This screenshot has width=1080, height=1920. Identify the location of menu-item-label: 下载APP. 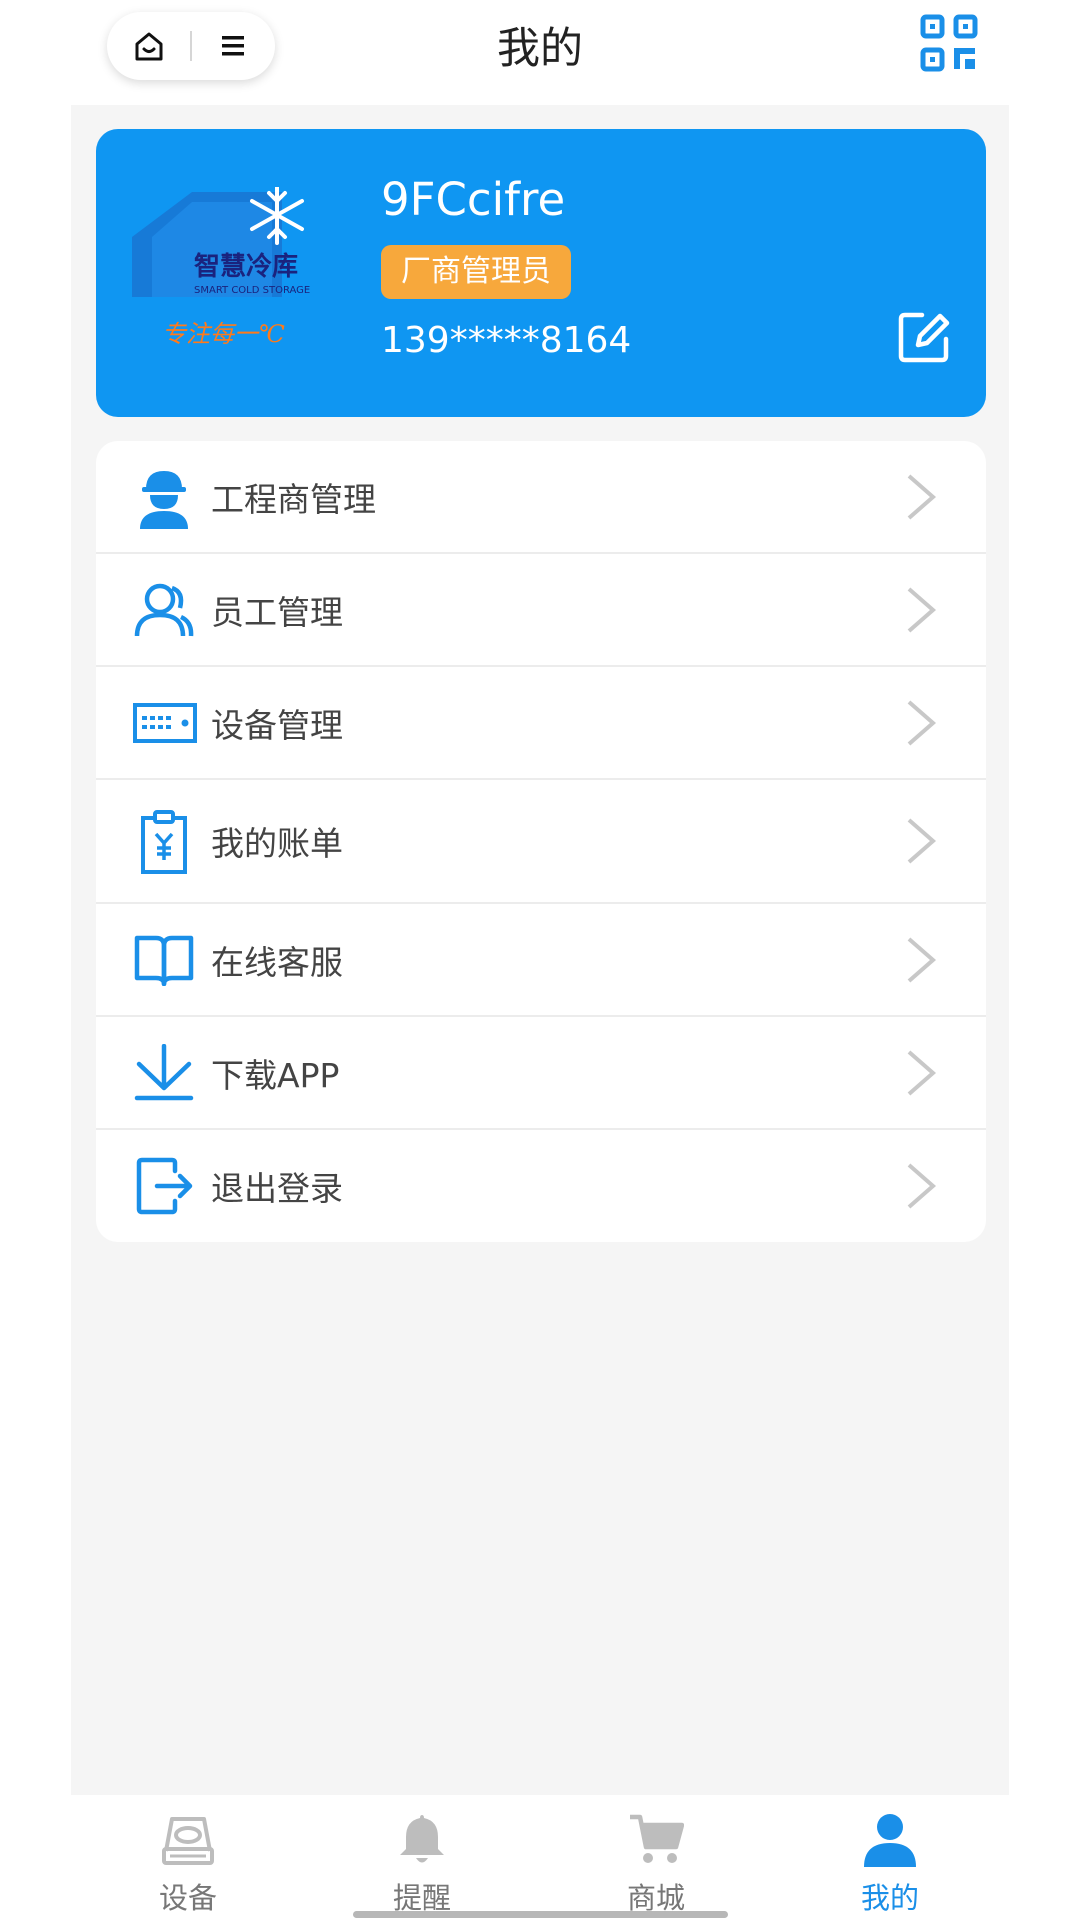
(275, 1075).